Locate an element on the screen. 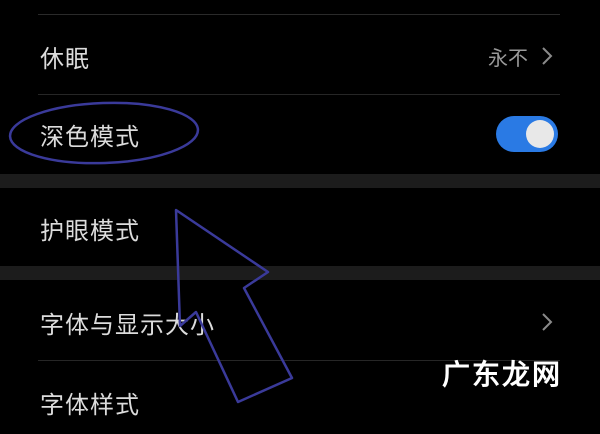 This screenshot has width=600, height=434. dark-mode-toggle-group is located at coordinates (527, 134).